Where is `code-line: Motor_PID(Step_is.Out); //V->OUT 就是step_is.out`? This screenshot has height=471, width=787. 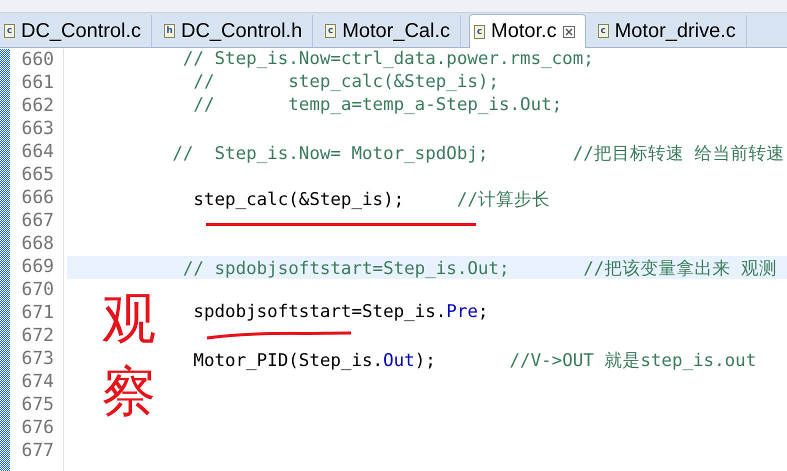
code-line: Motor_PID(Step_is.Out); //V->OUT 就是step_is.out is located at coordinates (474, 361).